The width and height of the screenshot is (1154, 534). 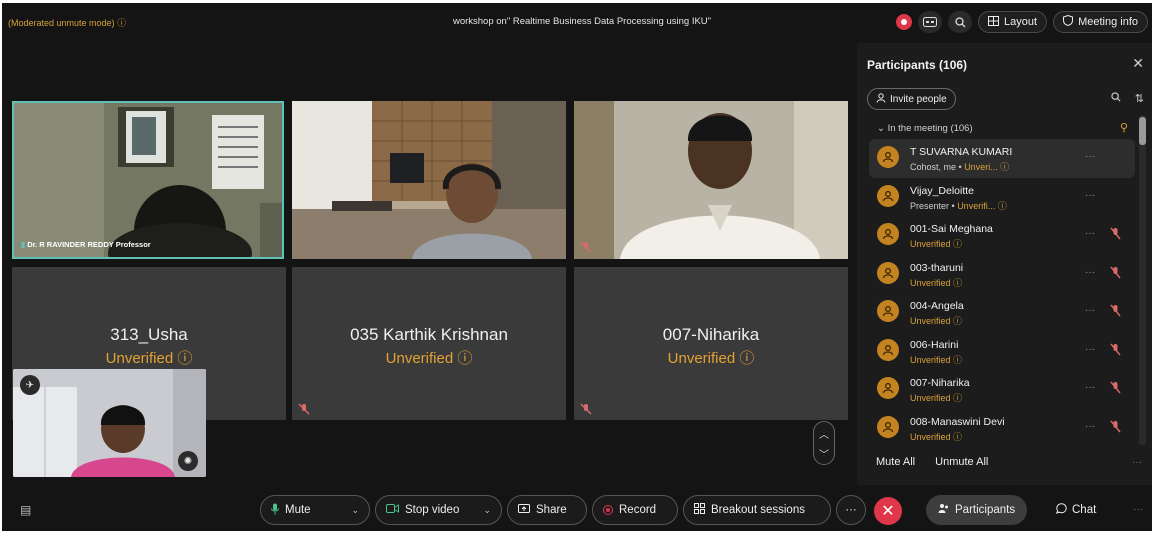 What do you see at coordinates (918, 99) in the screenshot?
I see `invite-label: Invite people` at bounding box center [918, 99].